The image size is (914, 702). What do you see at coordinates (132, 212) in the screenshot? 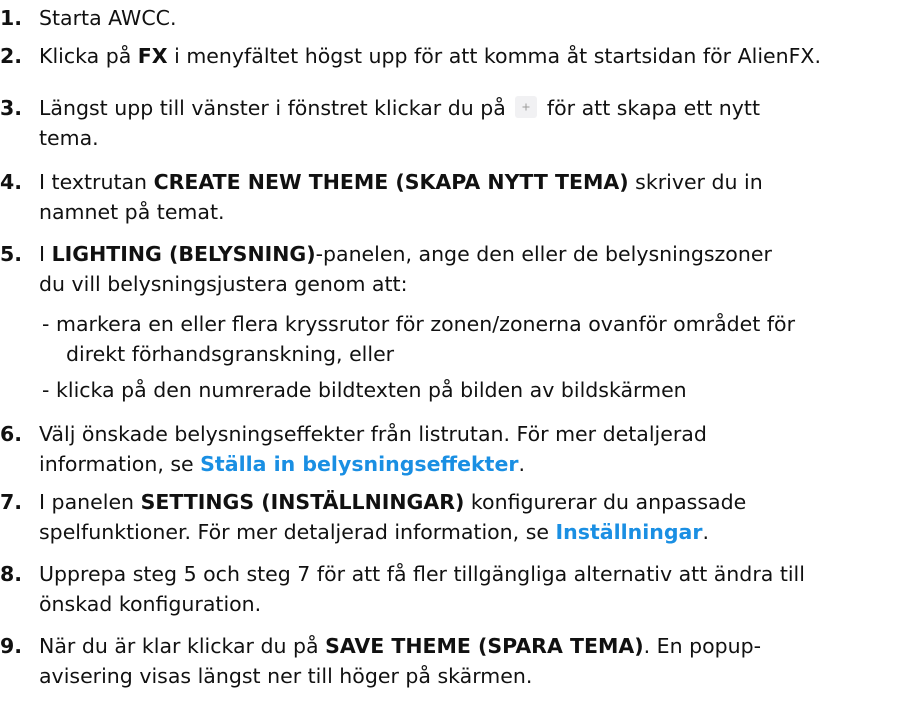
I see `step-text: namnet på temat.` at bounding box center [132, 212].